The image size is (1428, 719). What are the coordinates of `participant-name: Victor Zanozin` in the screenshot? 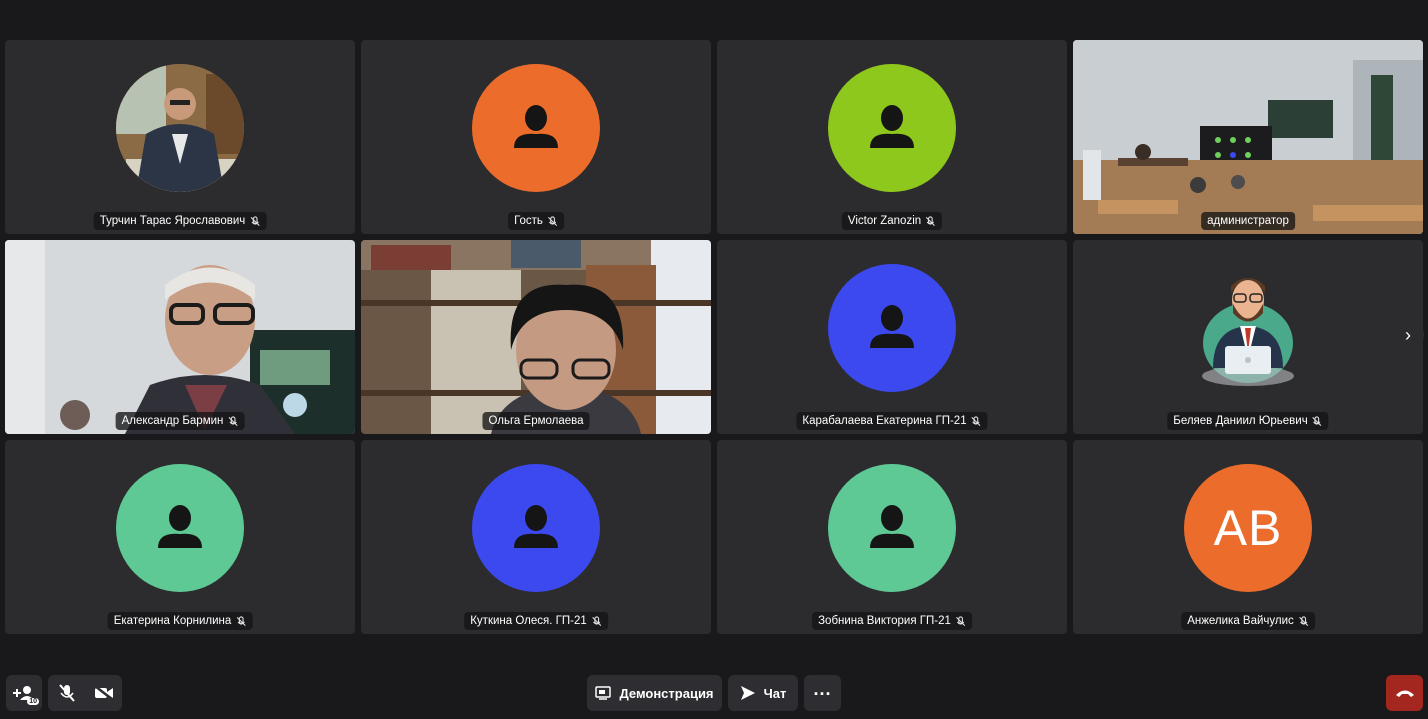 It's located at (884, 221).